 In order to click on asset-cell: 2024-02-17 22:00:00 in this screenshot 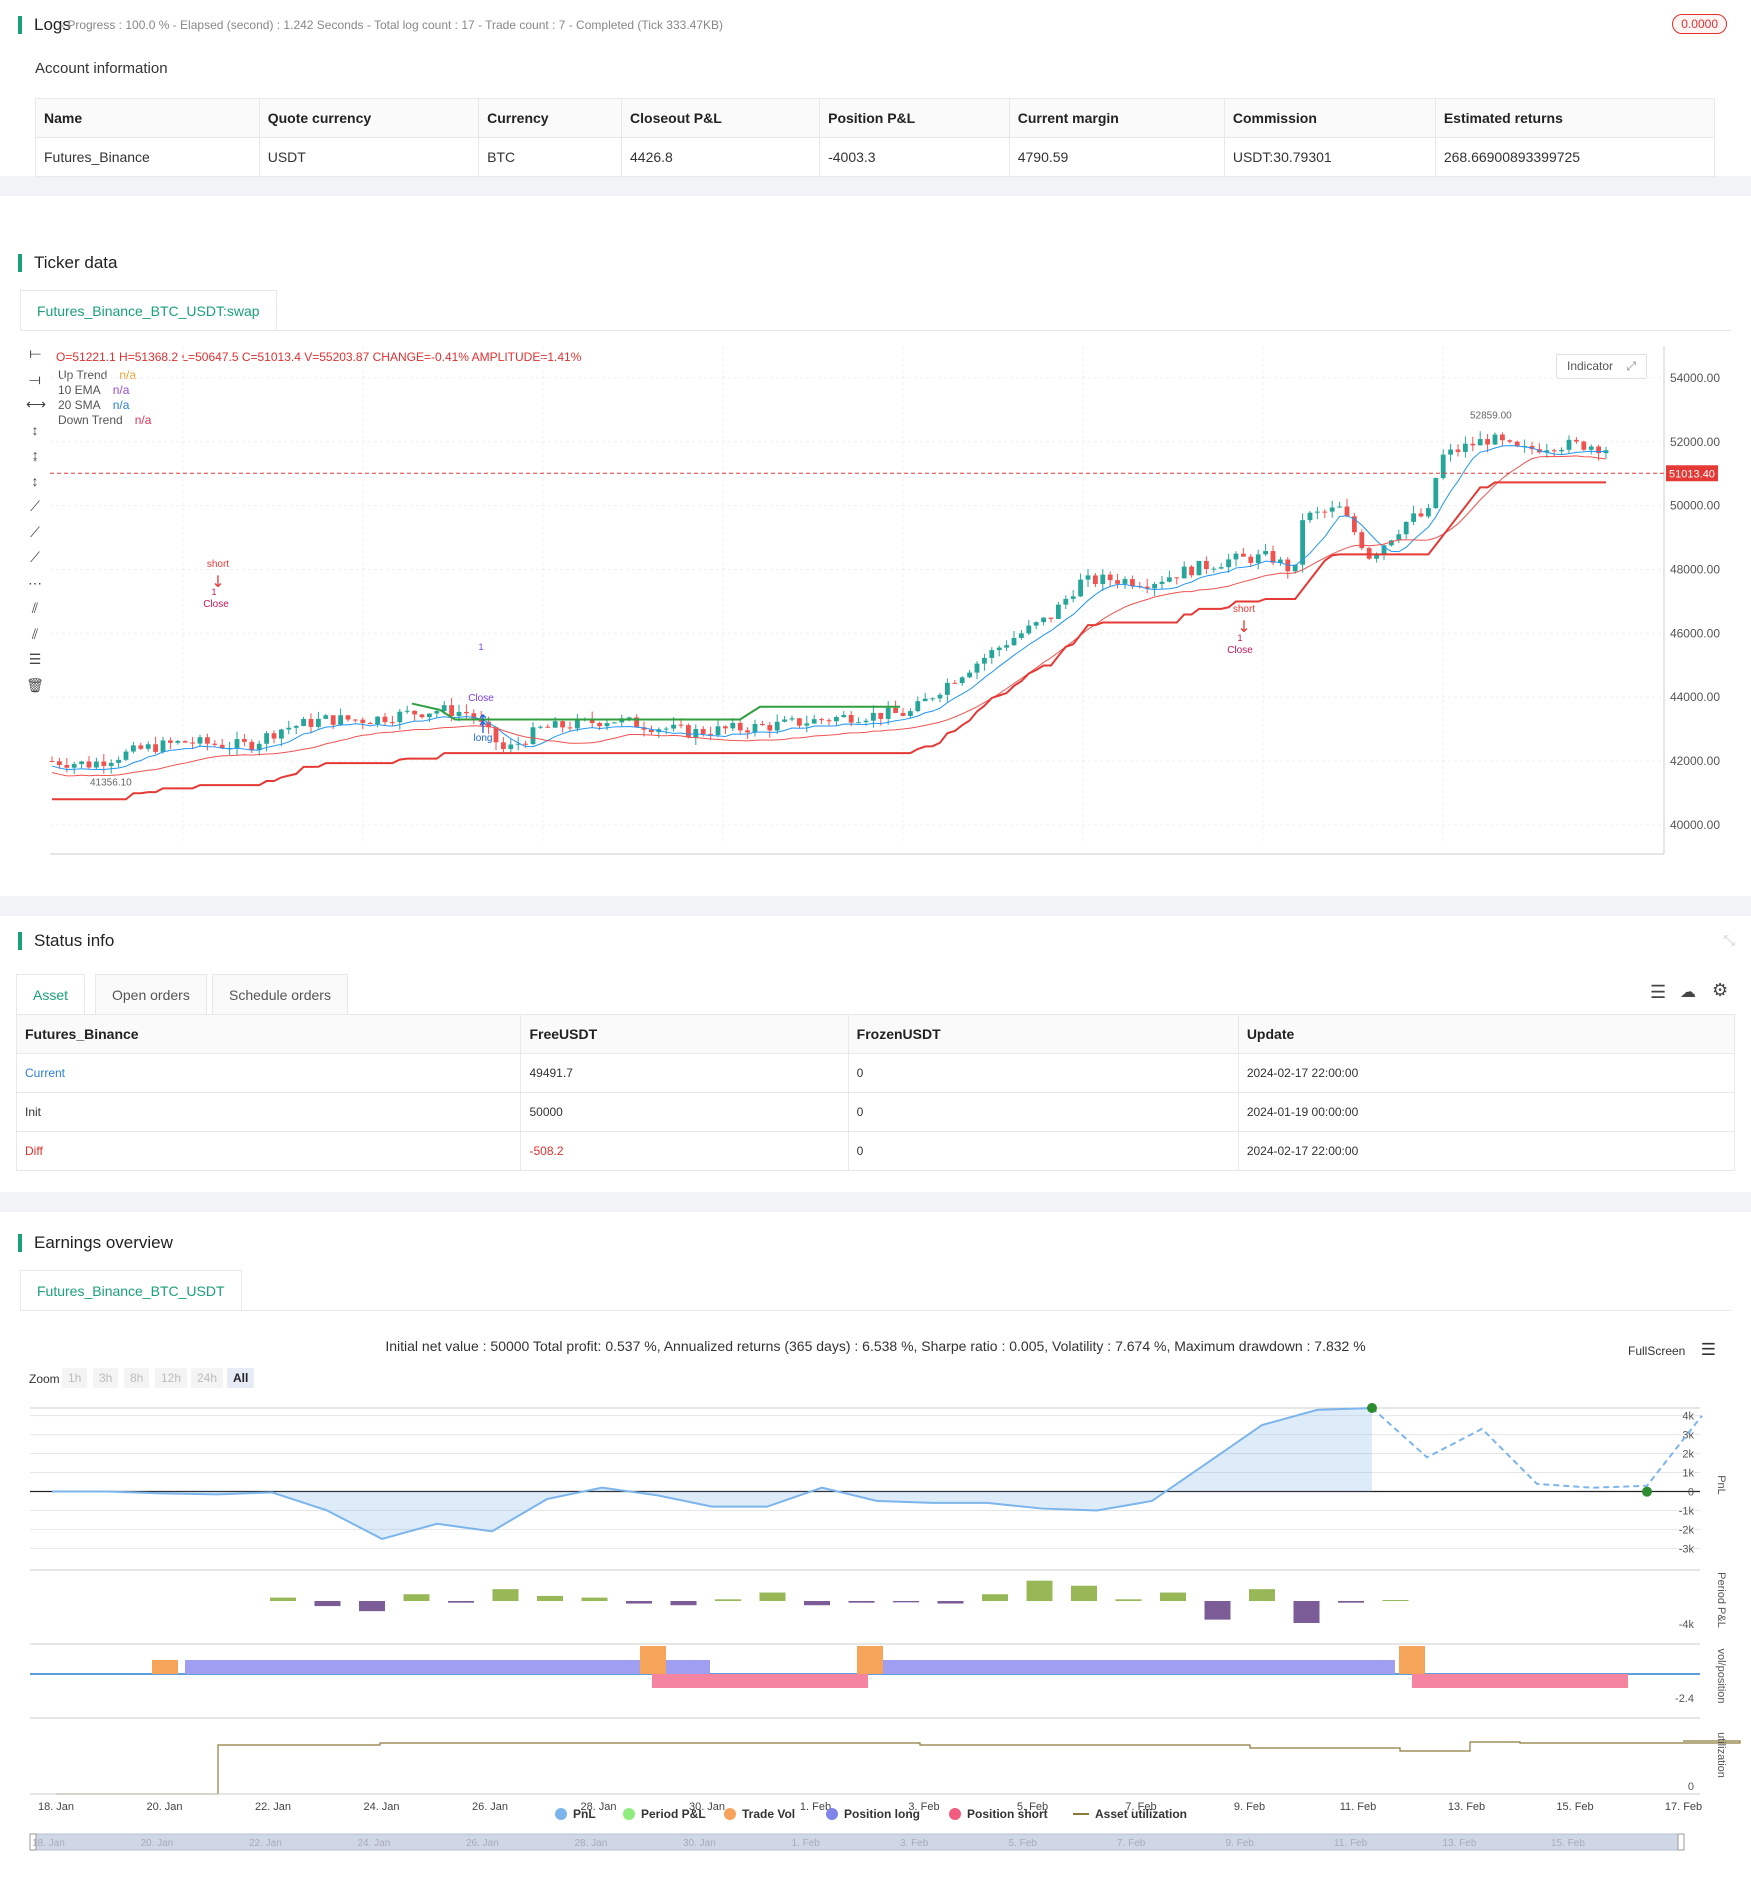, I will do `click(1486, 1073)`.